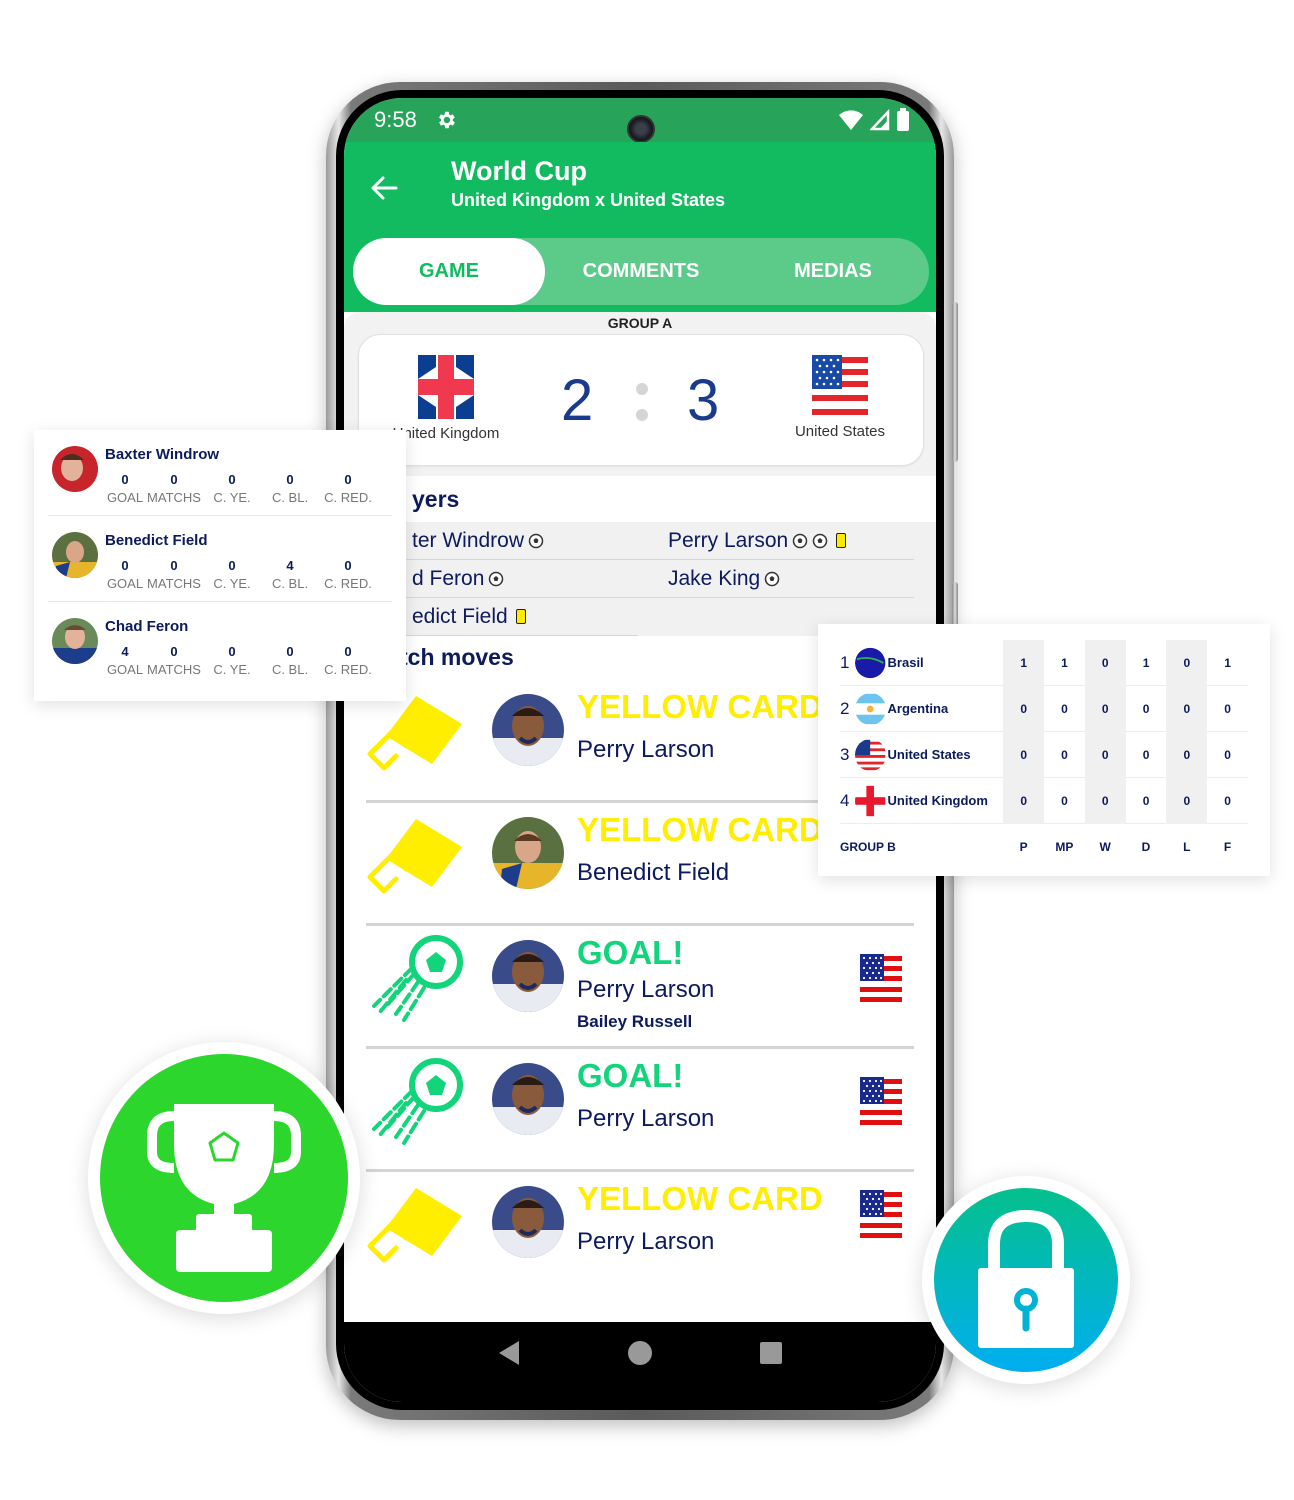 Image resolution: width=1294 pixels, height=1500 pixels. Describe the element at coordinates (446, 433) in the screenshot. I see `home-team-name: United Kingdom` at that location.